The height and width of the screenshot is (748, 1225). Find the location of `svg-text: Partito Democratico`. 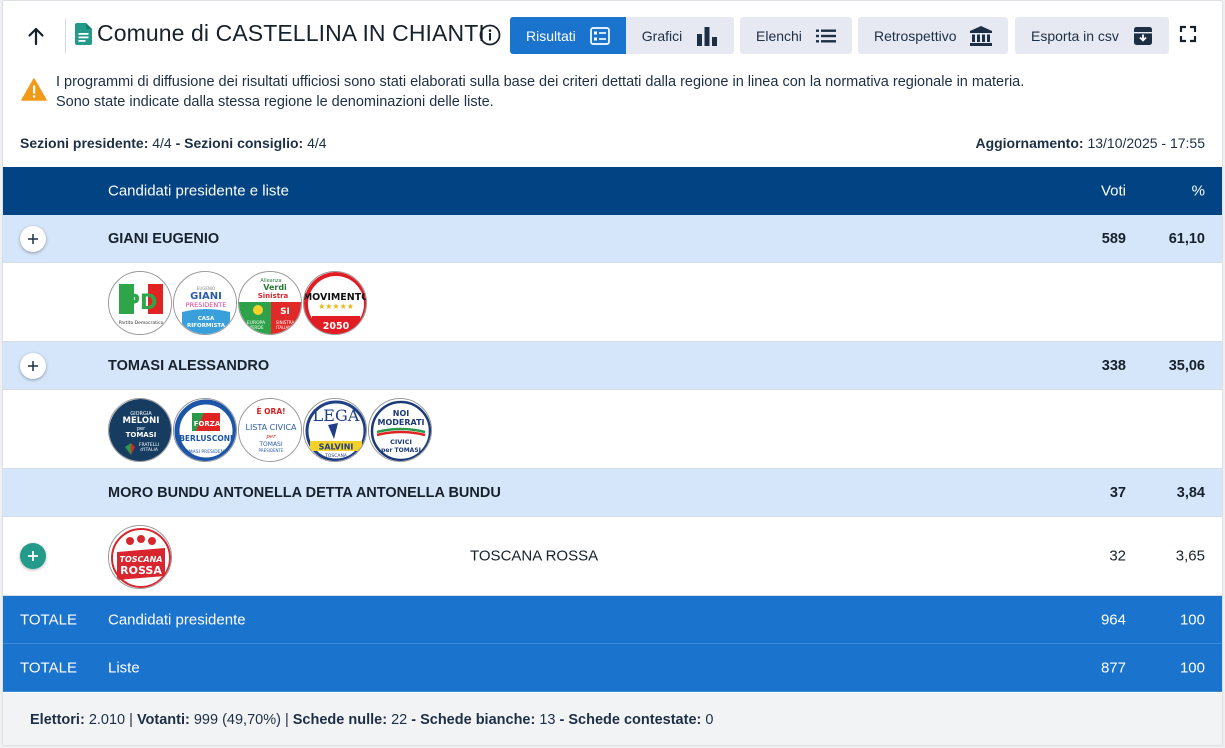

svg-text: Partito Democratico is located at coordinates (141, 323).